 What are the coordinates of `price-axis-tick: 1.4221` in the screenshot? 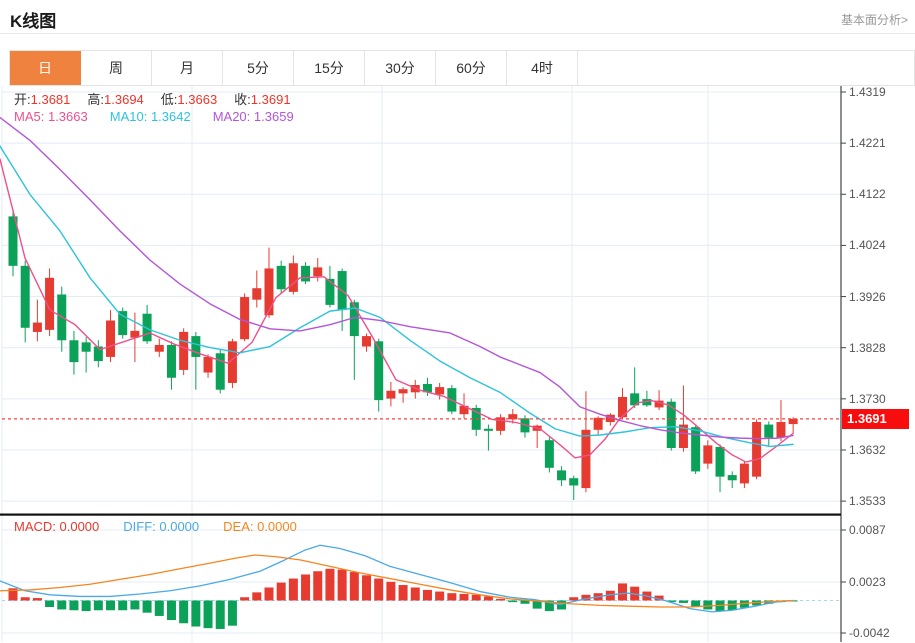 It's located at (867, 143).